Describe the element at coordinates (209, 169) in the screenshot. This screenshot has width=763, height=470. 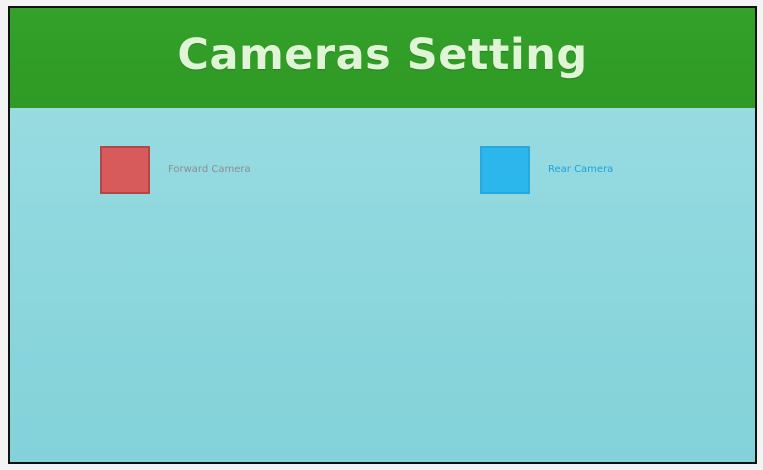
I see `forward-camera-label: Forward Camera` at that location.